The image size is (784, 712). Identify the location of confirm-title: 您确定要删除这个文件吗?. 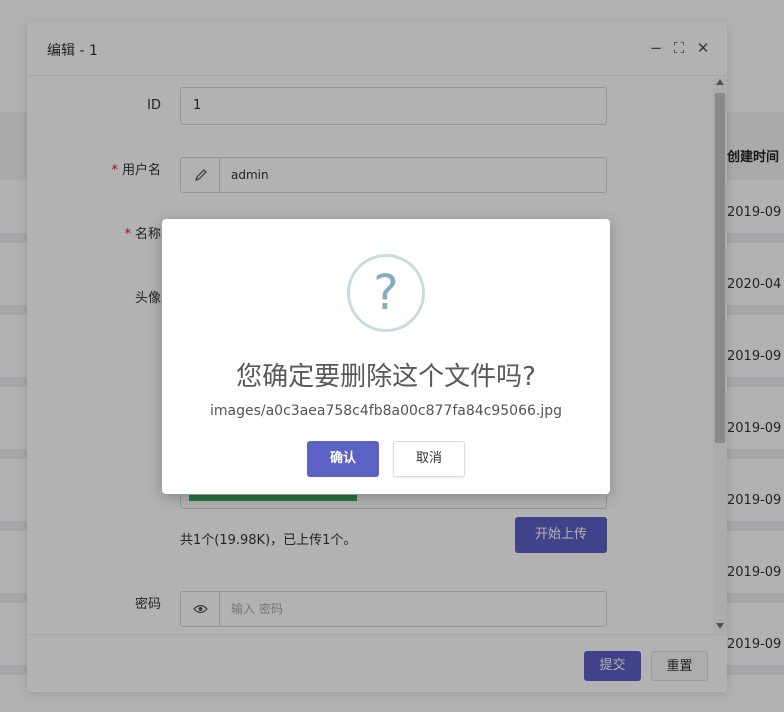
(386, 377).